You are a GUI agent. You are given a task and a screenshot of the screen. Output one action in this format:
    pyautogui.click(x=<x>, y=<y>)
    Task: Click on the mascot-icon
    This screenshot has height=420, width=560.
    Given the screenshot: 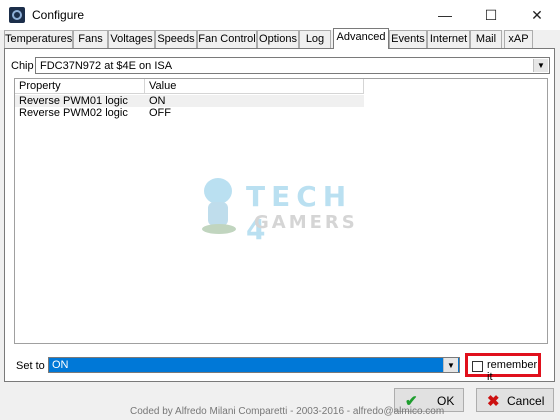 What is the action you would take?
    pyautogui.click(x=219, y=206)
    